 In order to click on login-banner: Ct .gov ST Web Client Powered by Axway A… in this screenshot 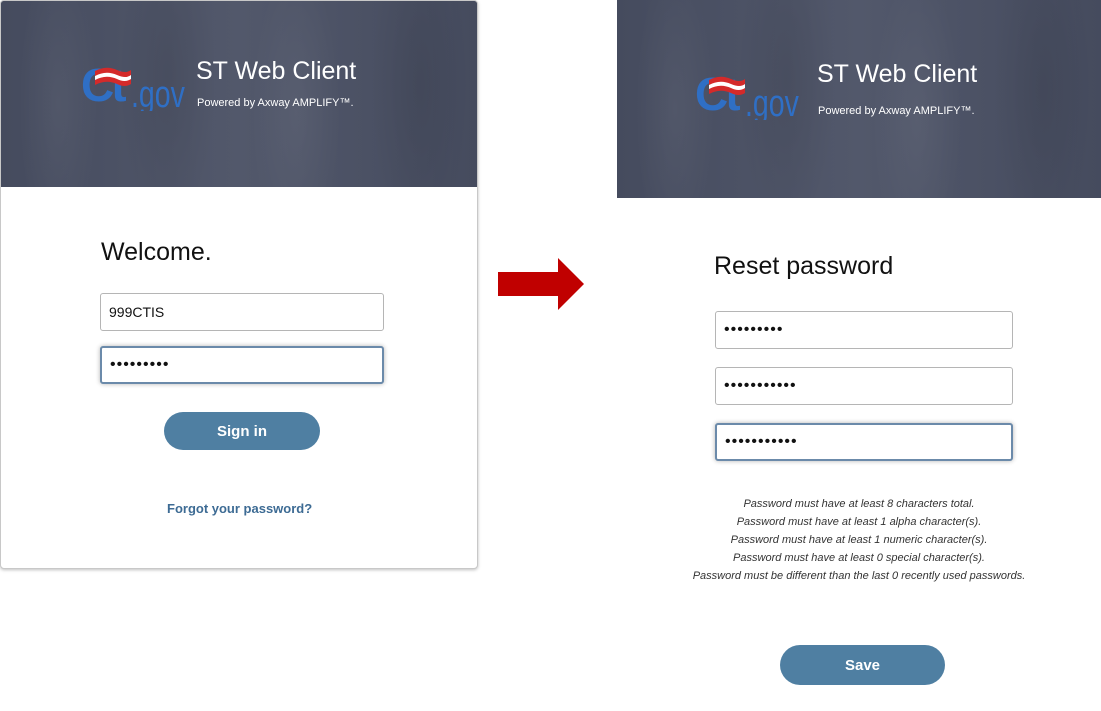, I will do `click(239, 94)`.